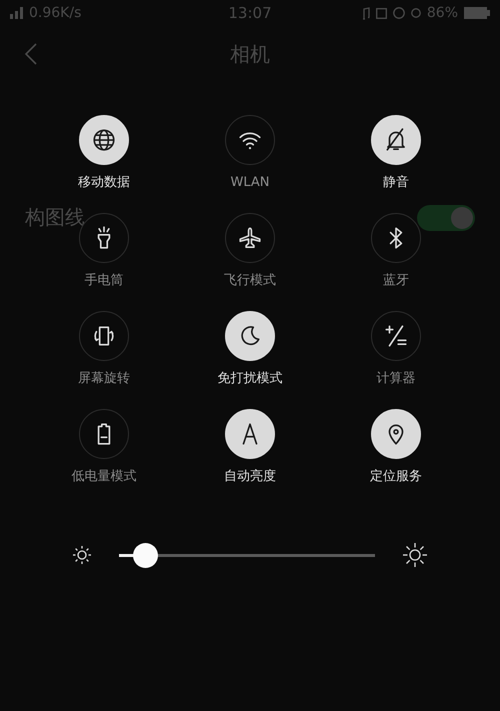  Describe the element at coordinates (250, 13) in the screenshot. I see `clock: 13:07` at that location.